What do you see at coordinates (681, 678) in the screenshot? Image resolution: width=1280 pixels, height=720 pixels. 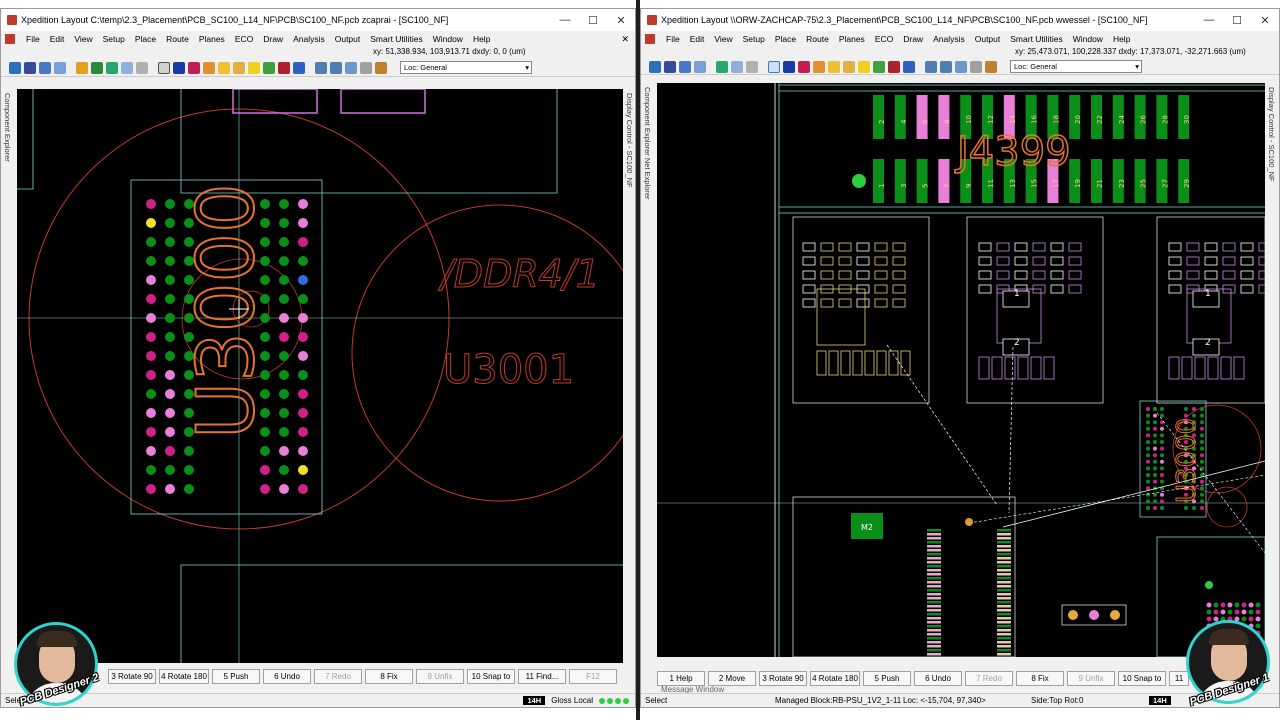 I see `fkey-help: 1 Help` at bounding box center [681, 678].